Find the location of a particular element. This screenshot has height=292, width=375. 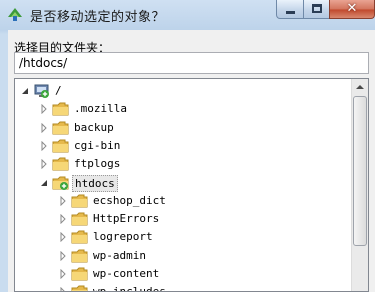

tree-item-label: ftplogs is located at coordinates (97, 164).